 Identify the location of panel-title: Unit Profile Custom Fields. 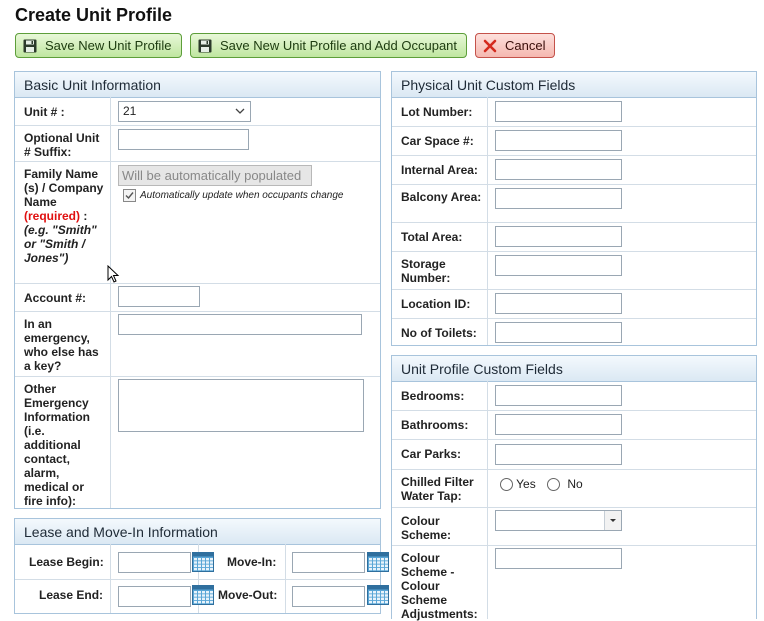
(574, 369).